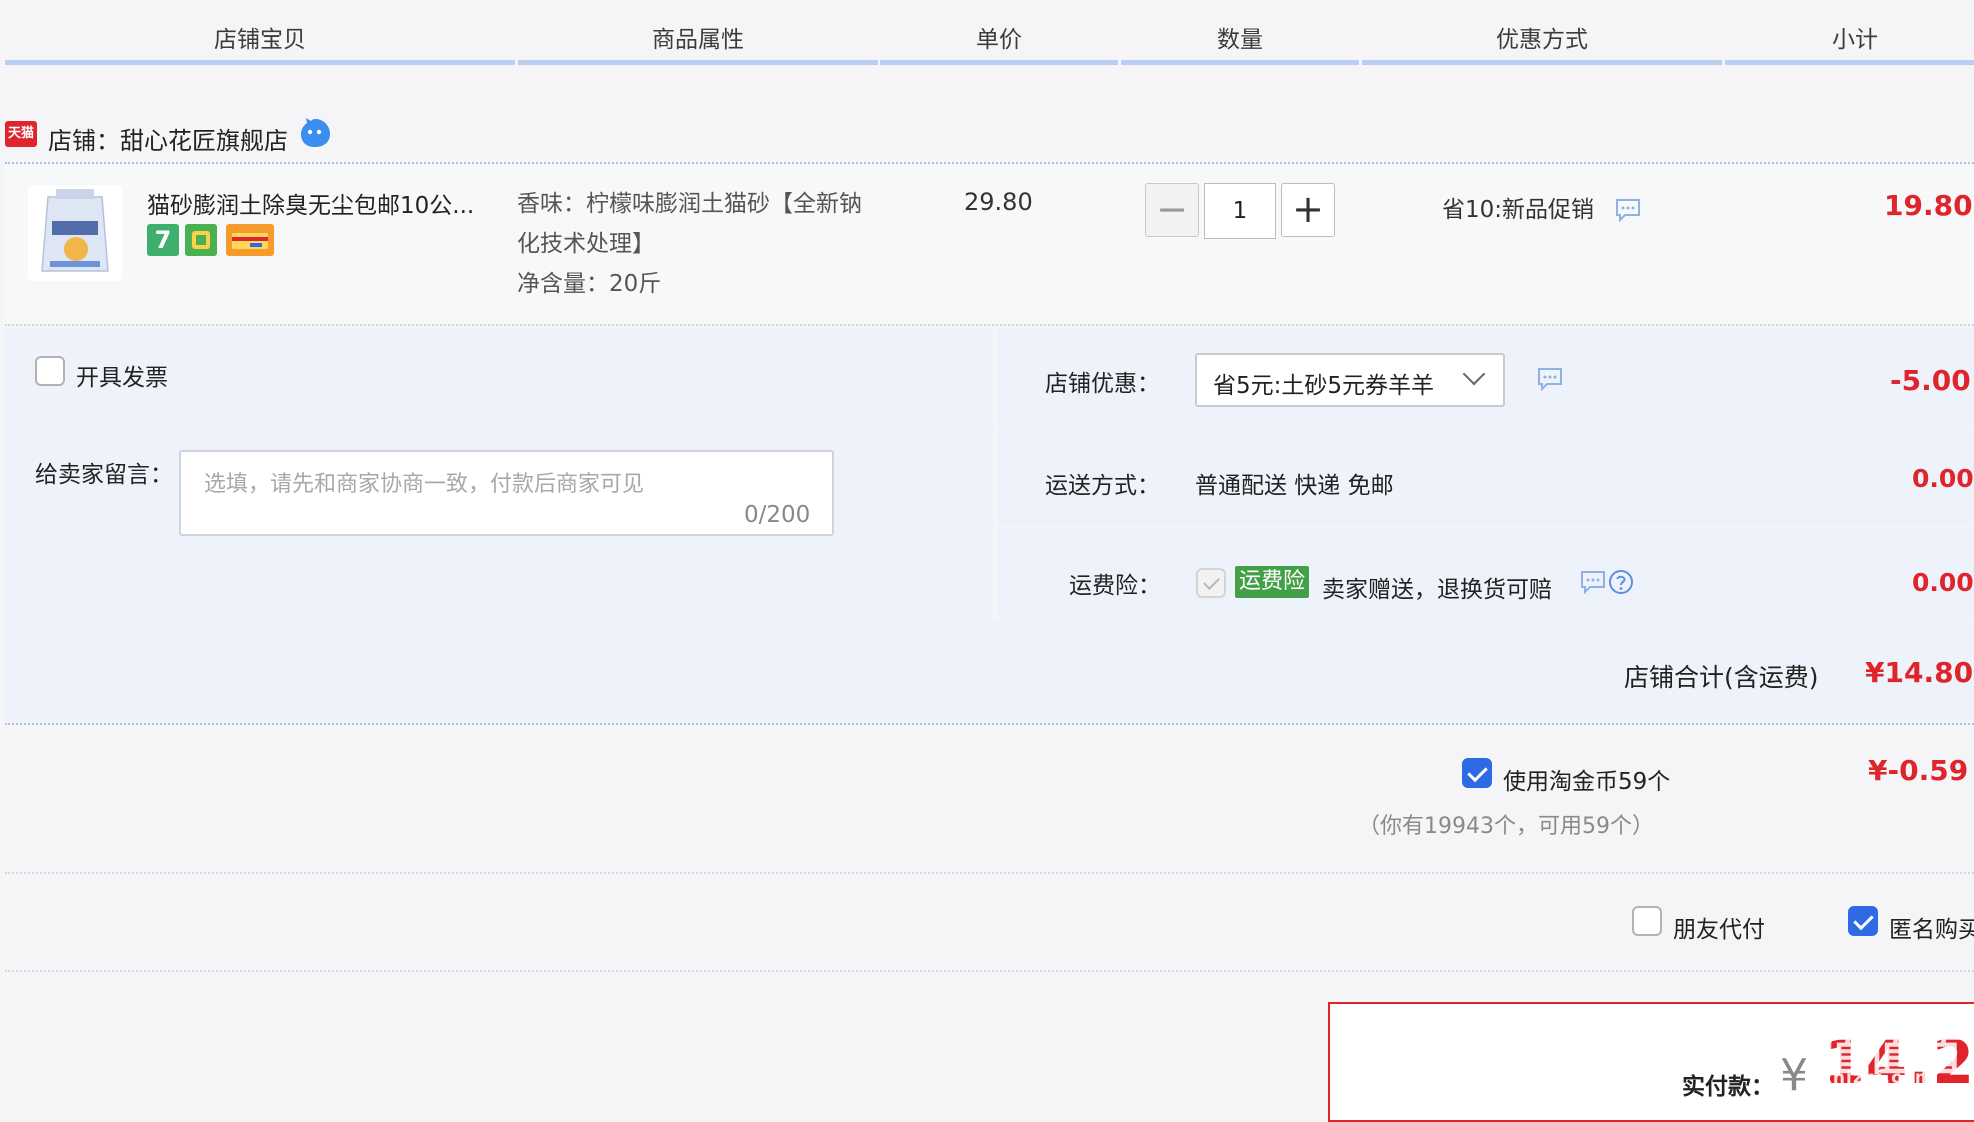  What do you see at coordinates (1437, 590) in the screenshot?
I see `insurance-text: 卖家赠送，退换货可赔` at bounding box center [1437, 590].